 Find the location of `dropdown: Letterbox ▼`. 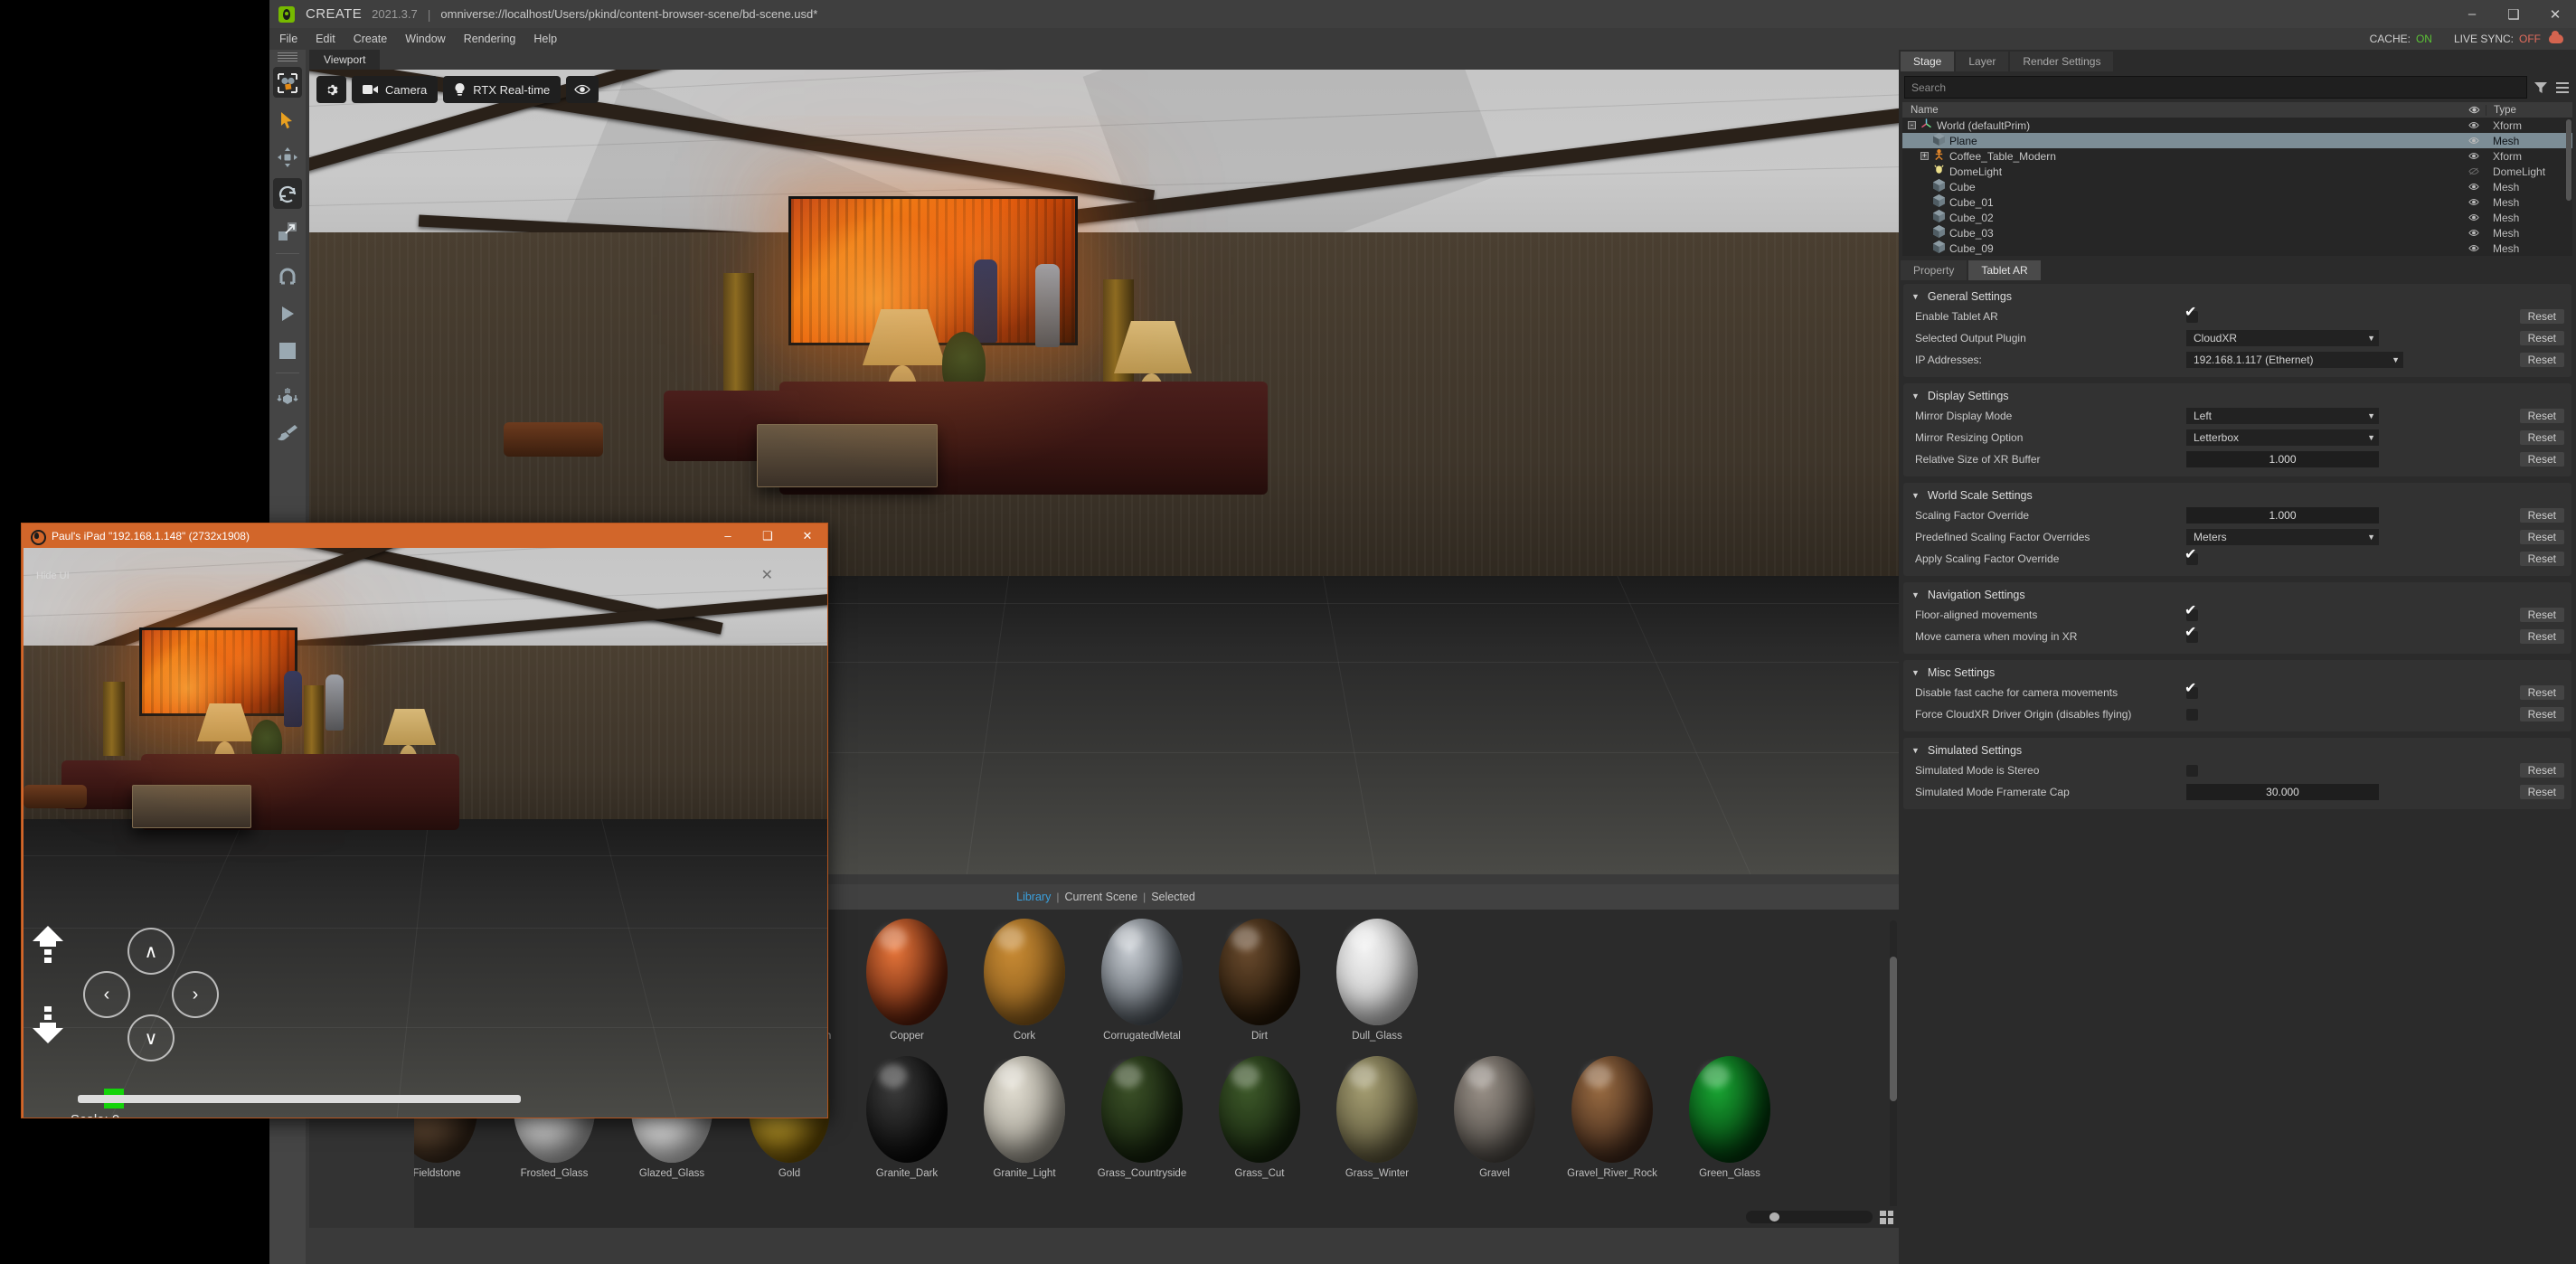

dropdown: Letterbox ▼ is located at coordinates (2282, 437).